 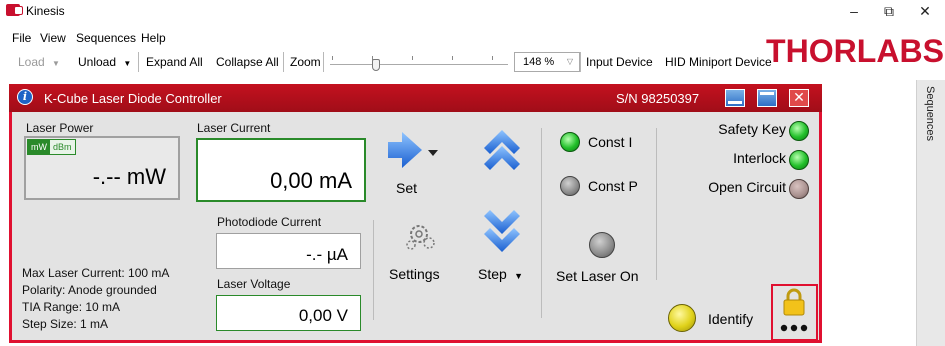 What do you see at coordinates (502, 150) in the screenshot?
I see `double-chevron-up-icon` at bounding box center [502, 150].